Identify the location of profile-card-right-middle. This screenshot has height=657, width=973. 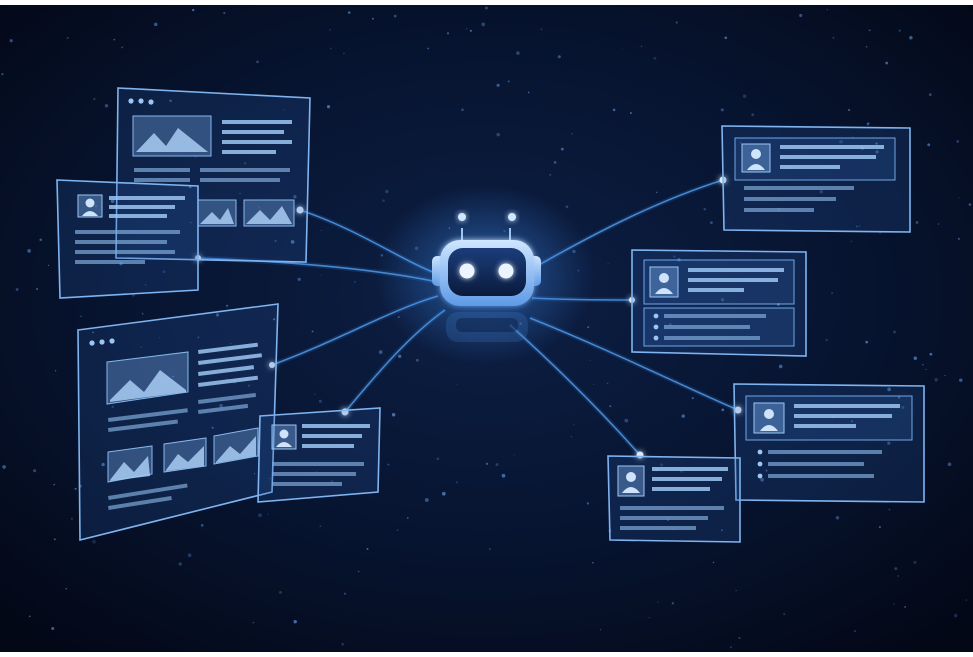
(719, 303).